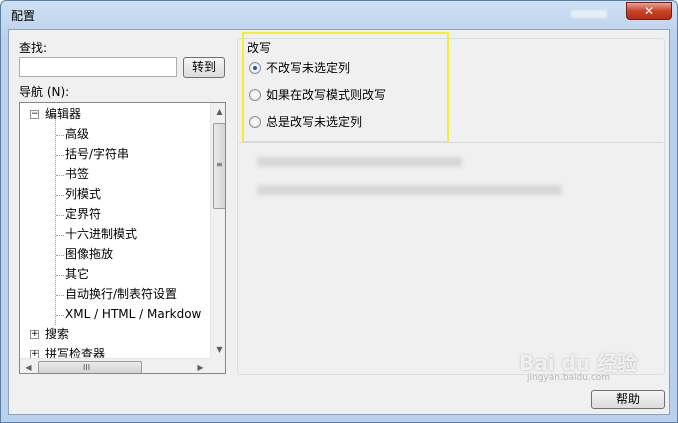 Image resolution: width=678 pixels, height=423 pixels. I want to click on tree-item-hex-mode: 十六进制模式, so click(101, 234).